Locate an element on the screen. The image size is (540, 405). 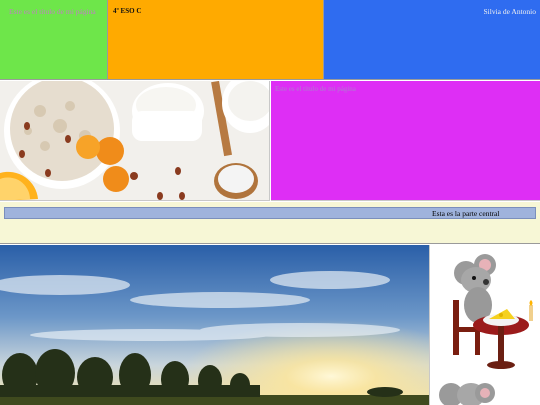
author-name: Silvia de Antonio is located at coordinates (510, 11).